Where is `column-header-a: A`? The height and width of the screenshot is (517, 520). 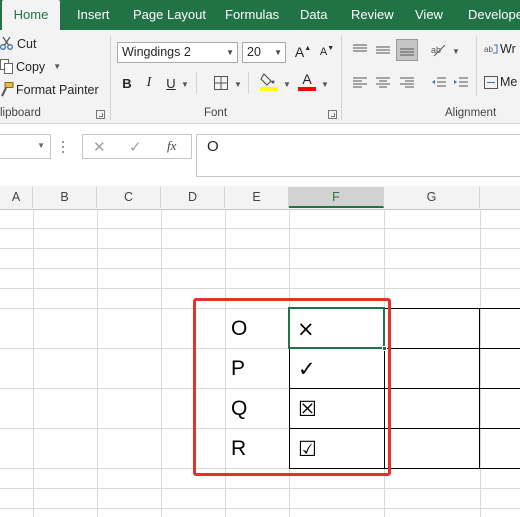
column-header-a: A is located at coordinates (16, 197).